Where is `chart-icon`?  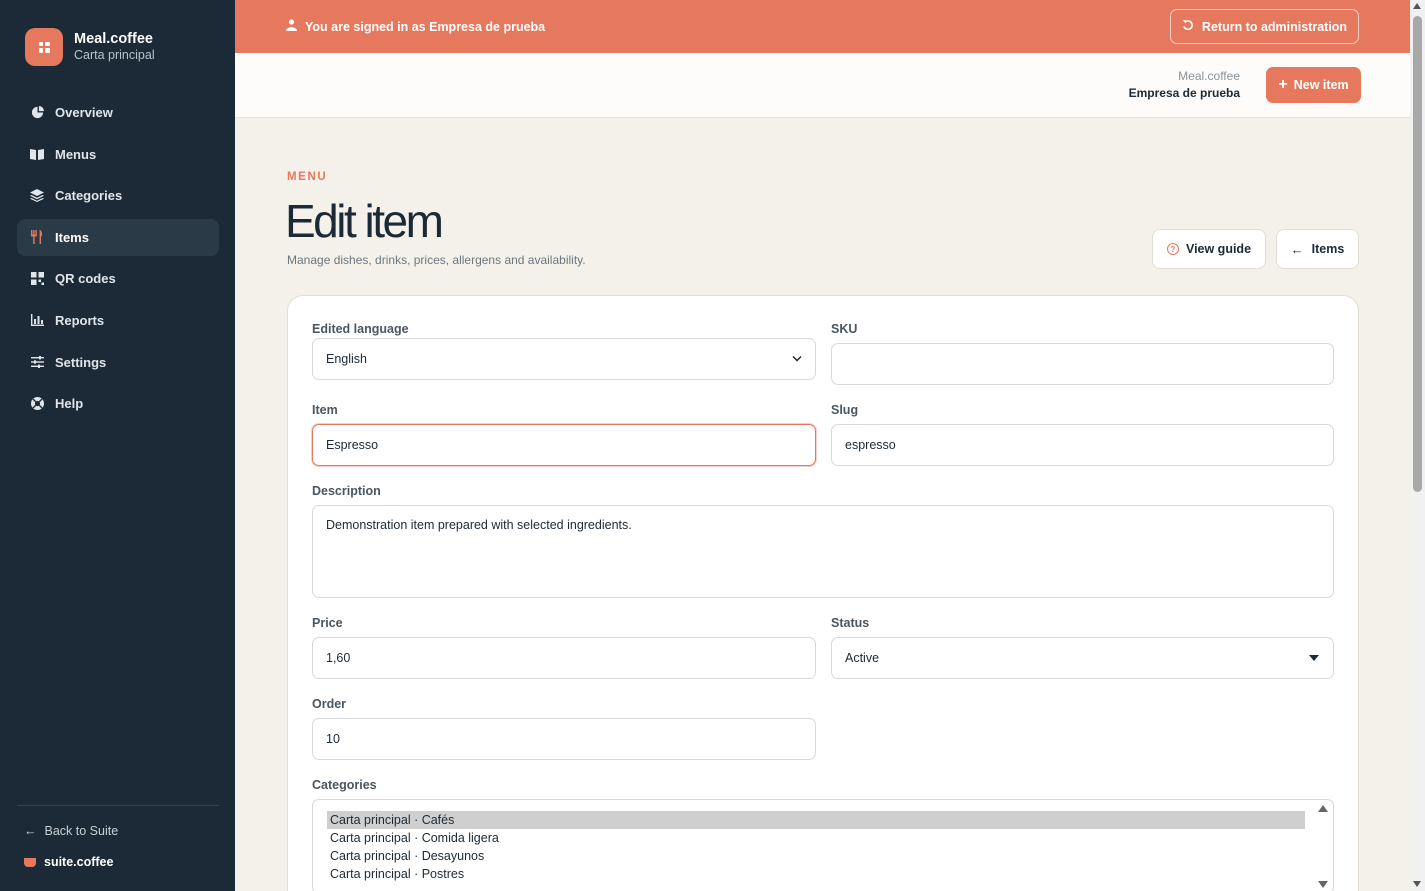 chart-icon is located at coordinates (37, 320).